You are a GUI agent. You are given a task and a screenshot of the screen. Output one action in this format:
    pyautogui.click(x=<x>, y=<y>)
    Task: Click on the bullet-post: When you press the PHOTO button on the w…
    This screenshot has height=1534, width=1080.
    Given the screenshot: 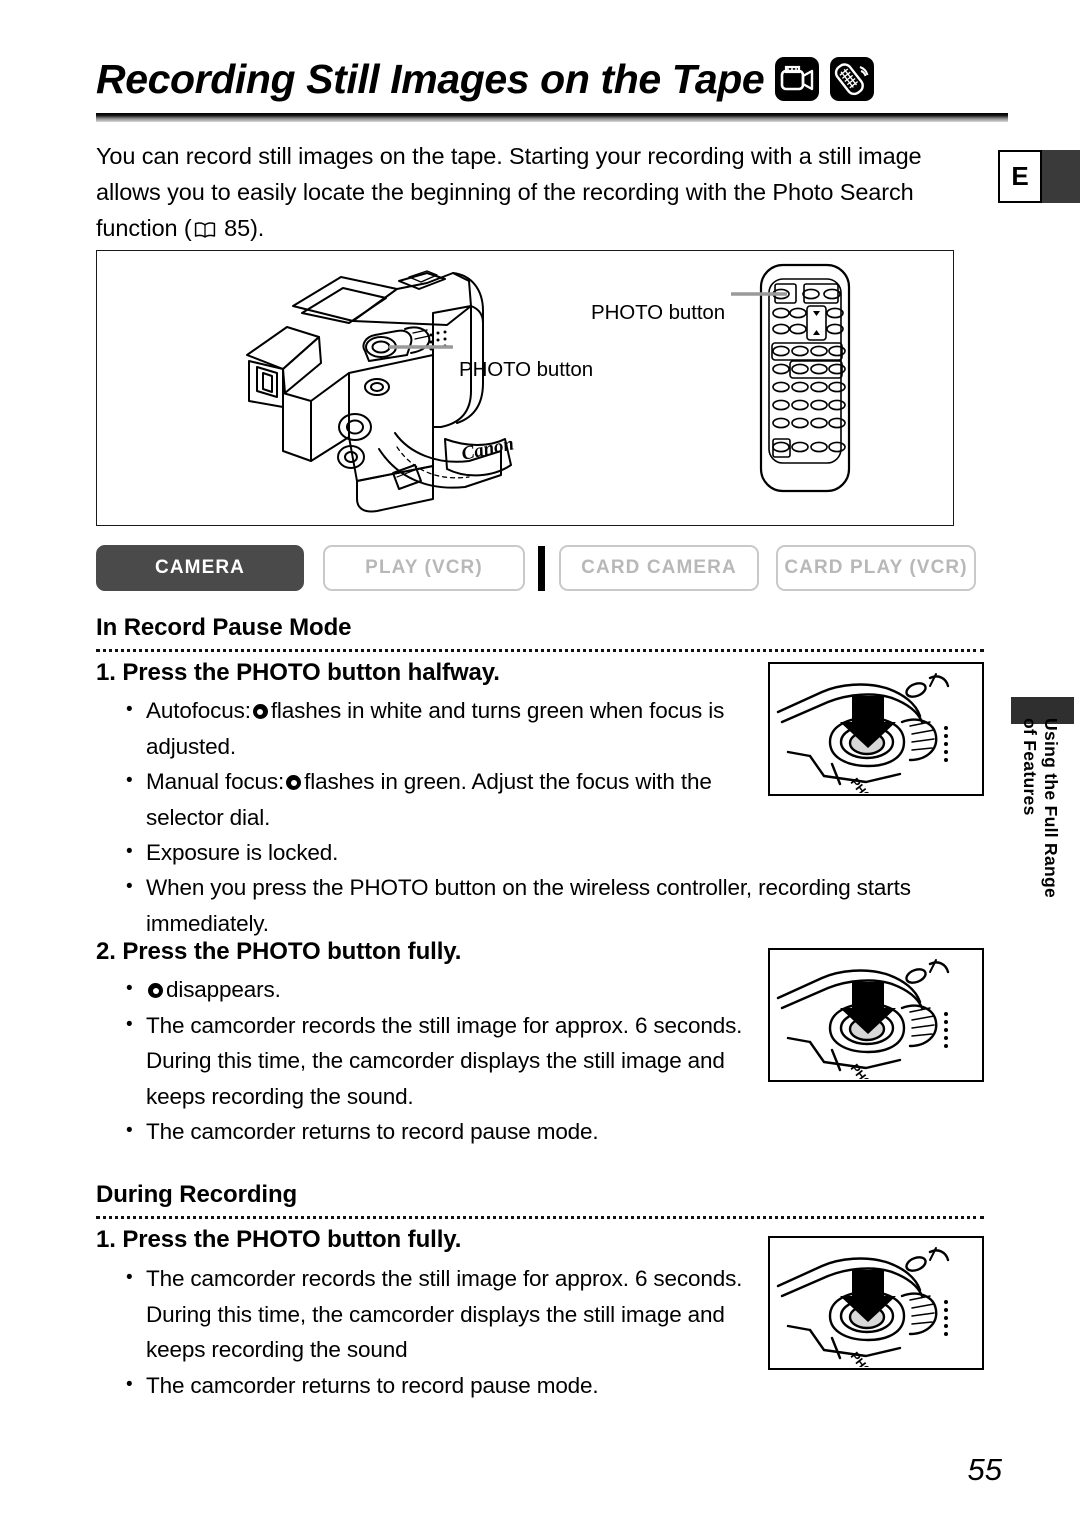 What is the action you would take?
    pyautogui.click(x=528, y=905)
    